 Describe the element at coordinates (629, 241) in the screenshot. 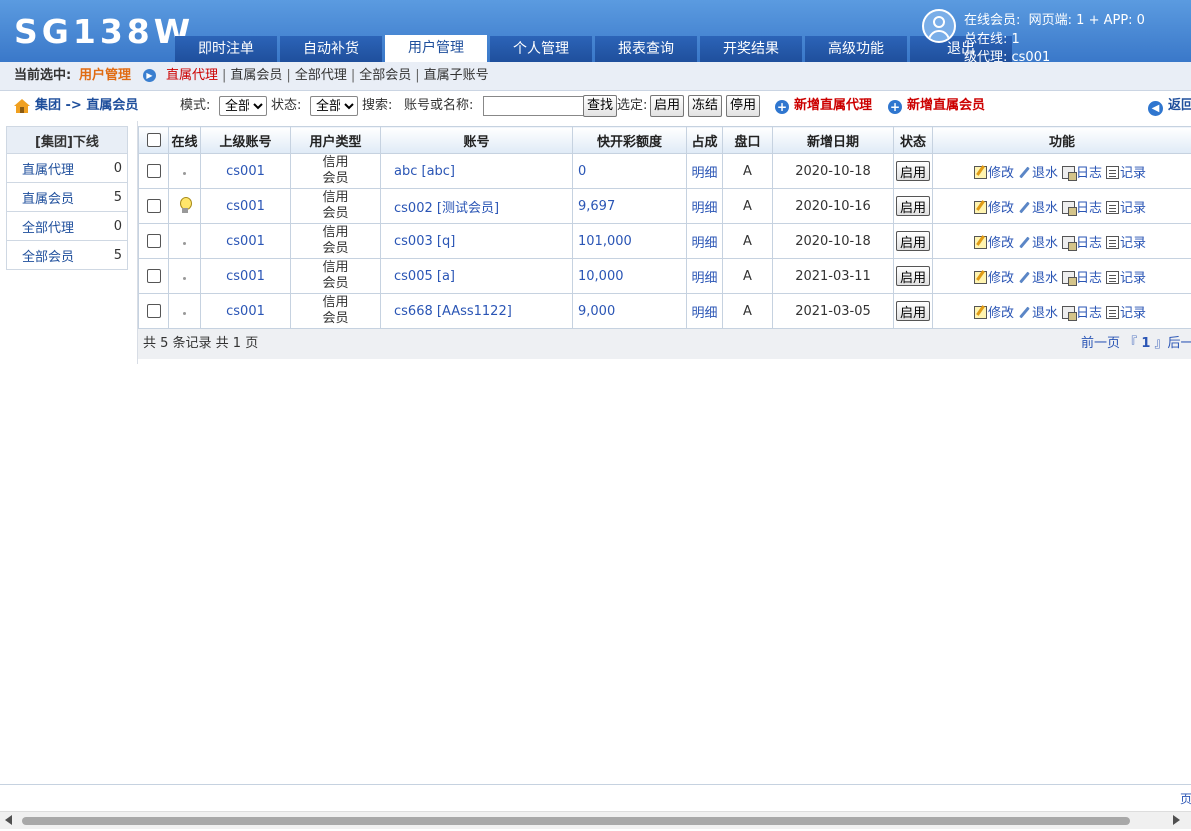

I see `quick-lottery-limit: 101,000` at that location.